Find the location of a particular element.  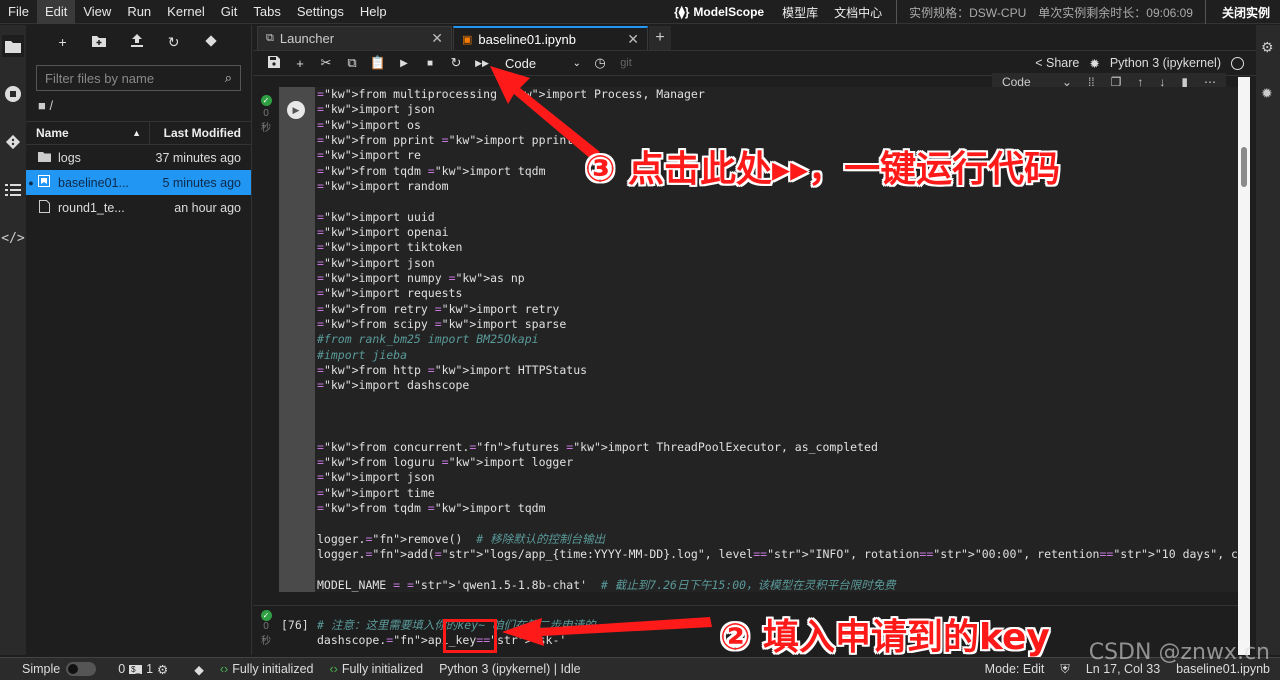

git-status-icon: ◆ is located at coordinates (199, 669).